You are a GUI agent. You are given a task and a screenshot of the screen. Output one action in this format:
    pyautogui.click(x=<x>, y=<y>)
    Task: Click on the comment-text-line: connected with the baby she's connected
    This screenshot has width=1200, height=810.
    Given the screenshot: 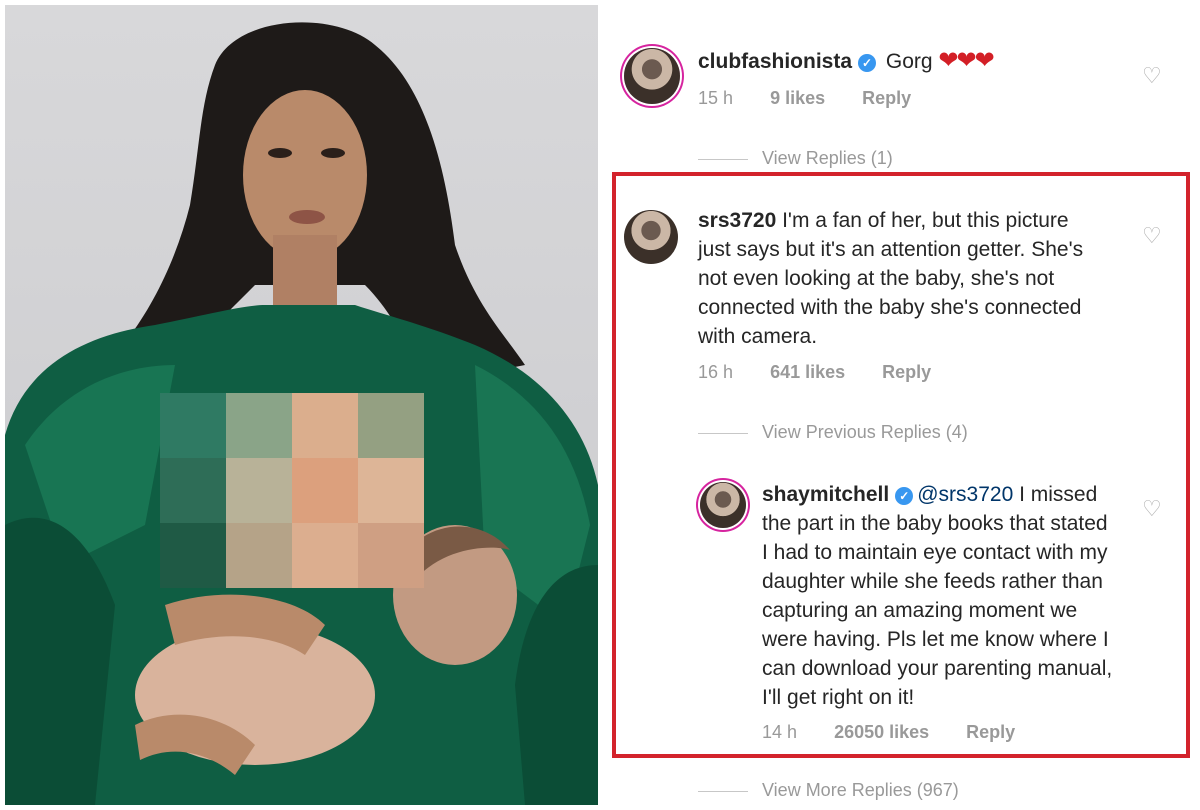 What is the action you would take?
    pyautogui.click(x=890, y=307)
    